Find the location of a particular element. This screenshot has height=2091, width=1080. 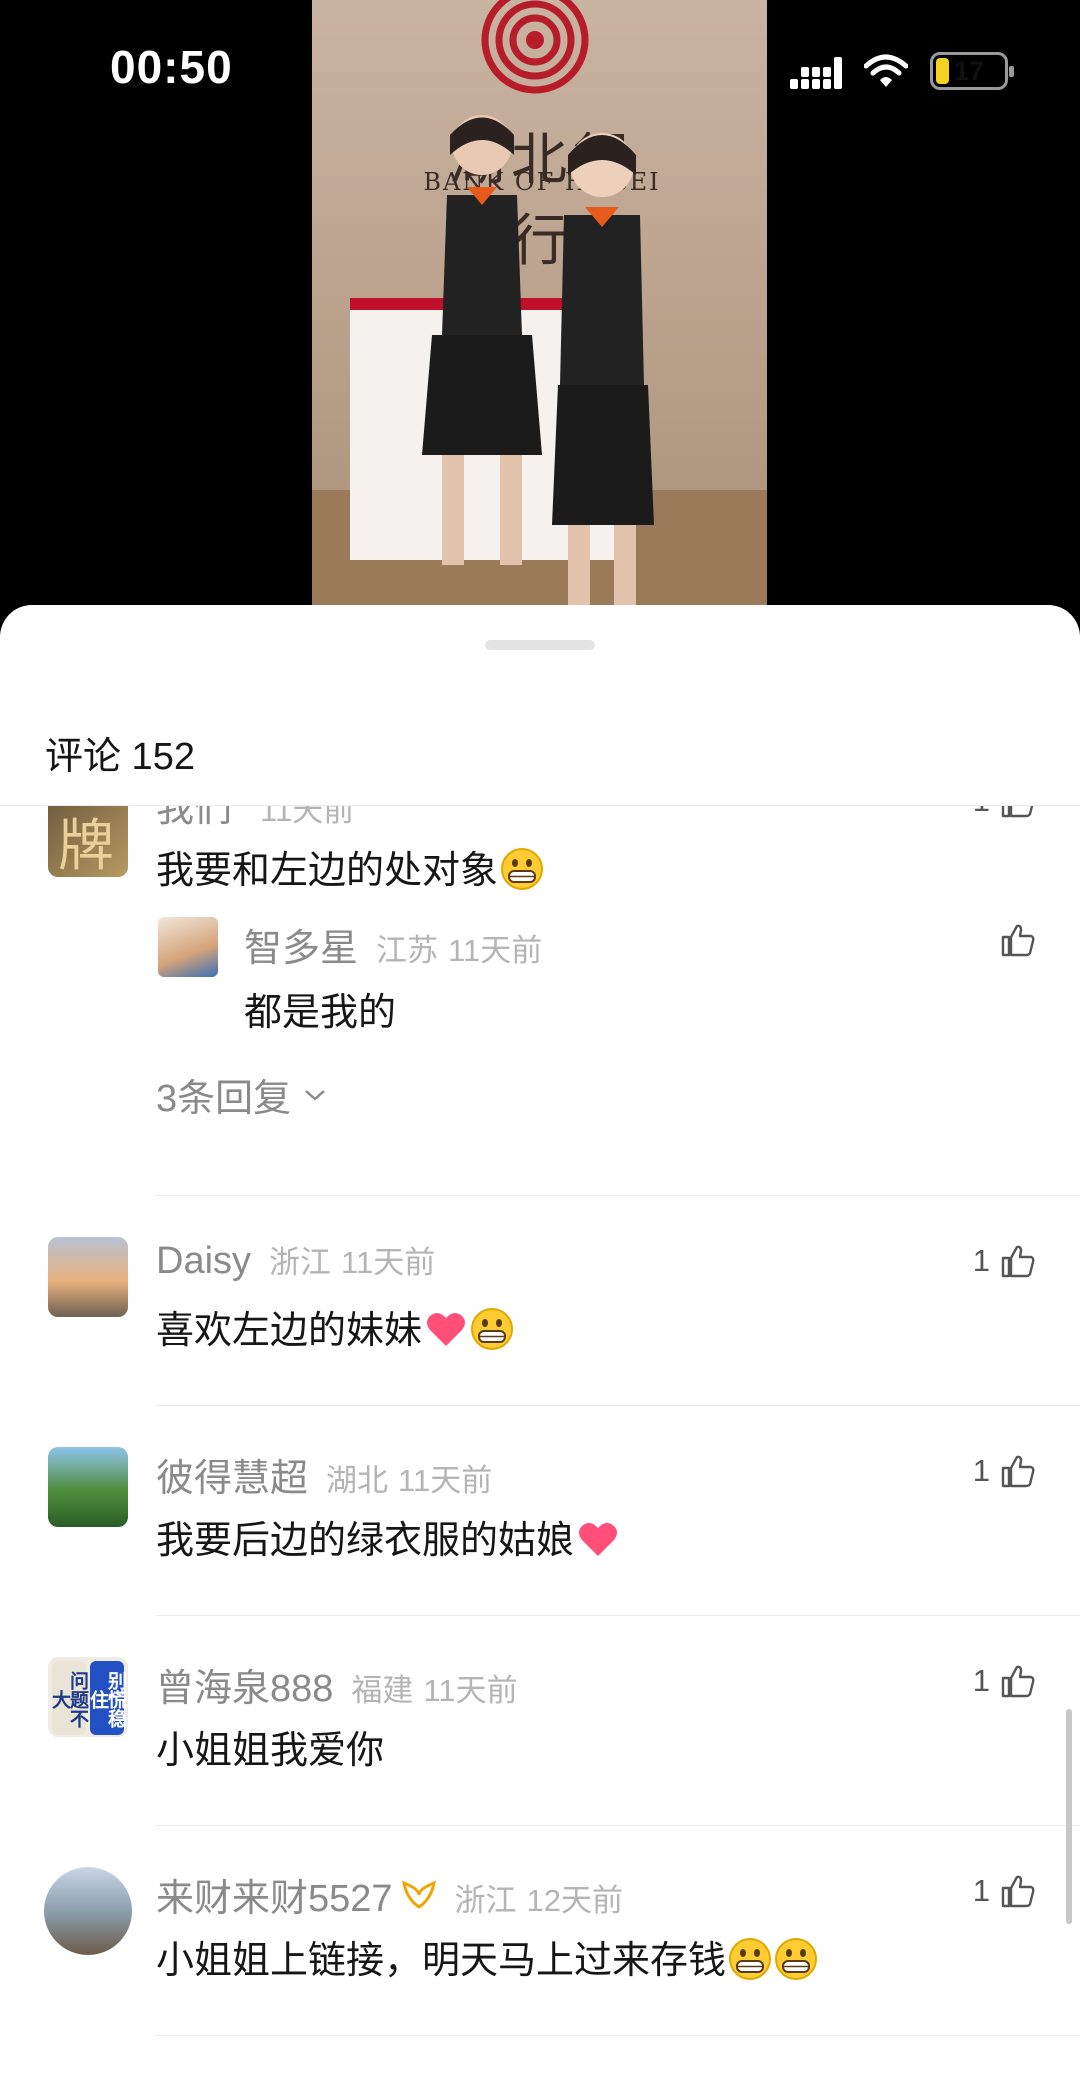

cellular-signal-icon is located at coordinates (816, 73).